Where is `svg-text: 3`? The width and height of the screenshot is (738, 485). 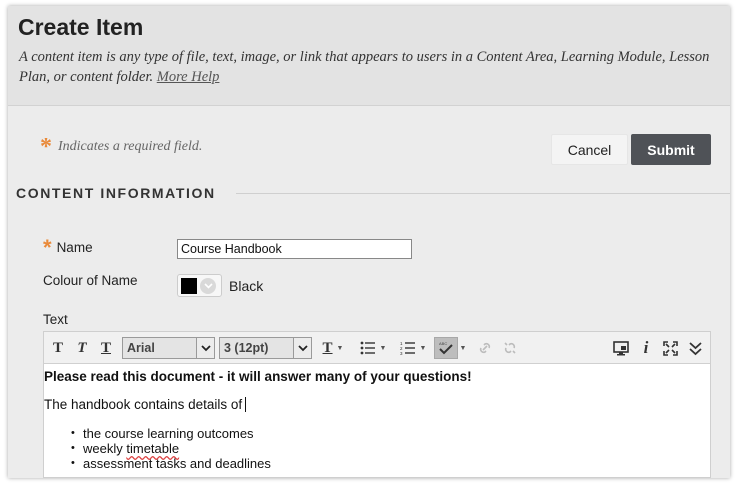 svg-text: 3 is located at coordinates (401, 353).